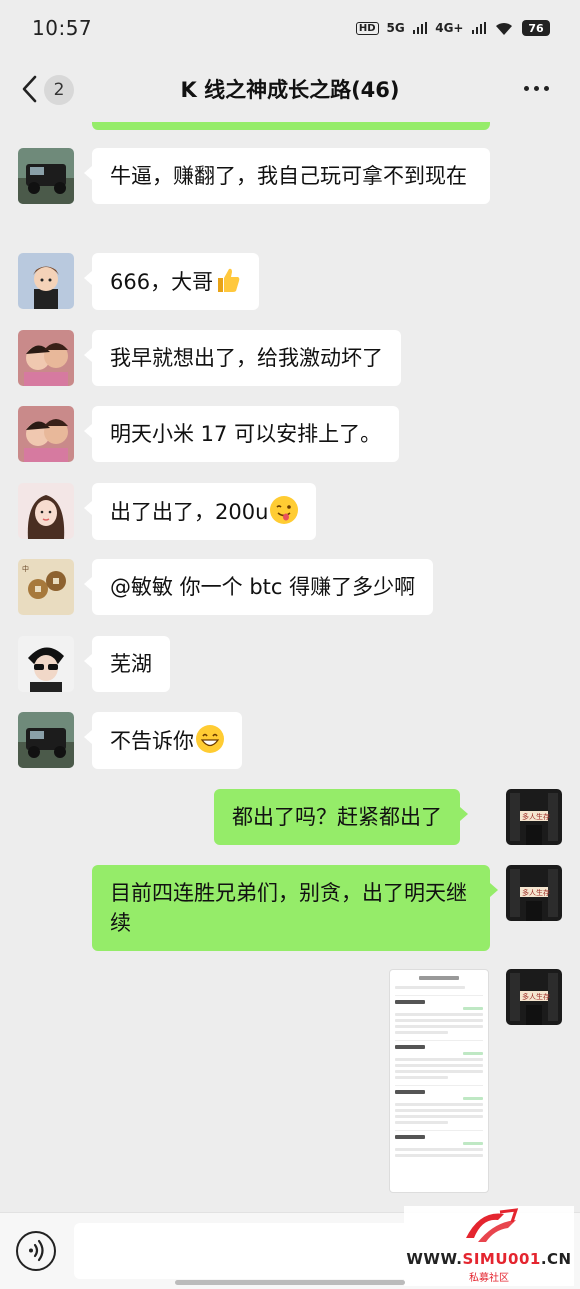  What do you see at coordinates (25, 568) in the screenshot?
I see `svg-text: 中` at bounding box center [25, 568].